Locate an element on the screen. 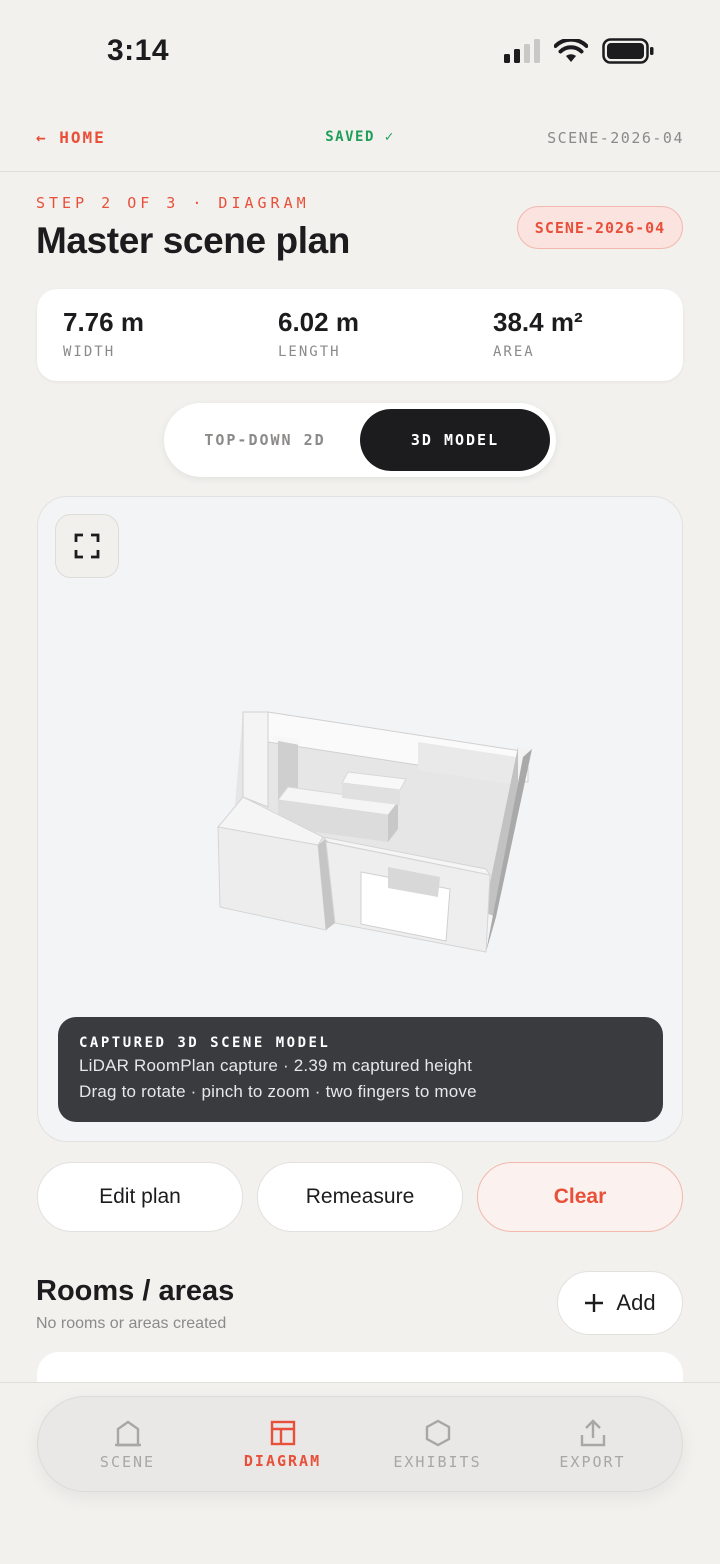  toggle-top-down-2d: TOP-DOWN 2D is located at coordinates (265, 440).